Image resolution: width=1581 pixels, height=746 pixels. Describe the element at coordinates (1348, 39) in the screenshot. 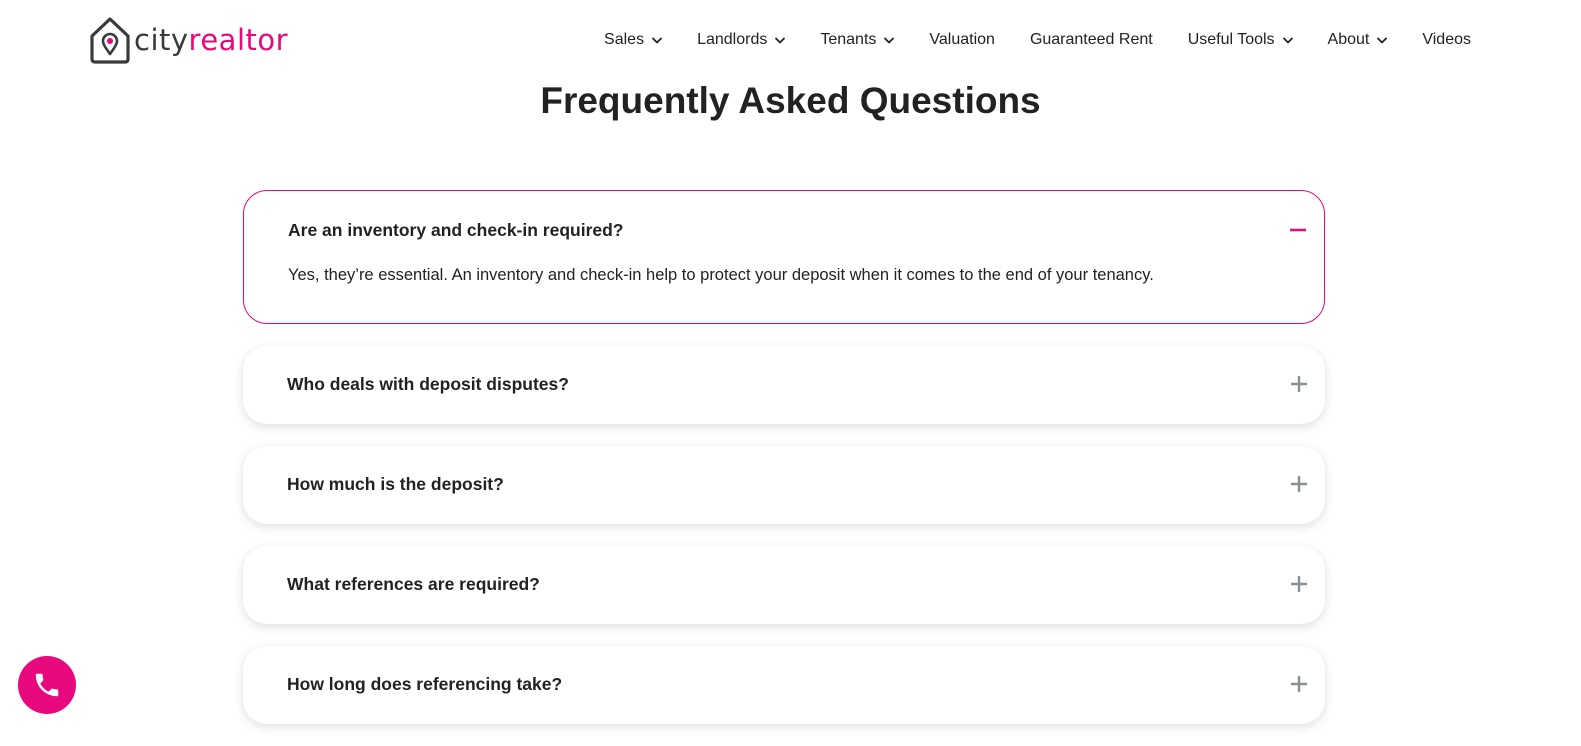

I see `nav-item-label: About` at that location.